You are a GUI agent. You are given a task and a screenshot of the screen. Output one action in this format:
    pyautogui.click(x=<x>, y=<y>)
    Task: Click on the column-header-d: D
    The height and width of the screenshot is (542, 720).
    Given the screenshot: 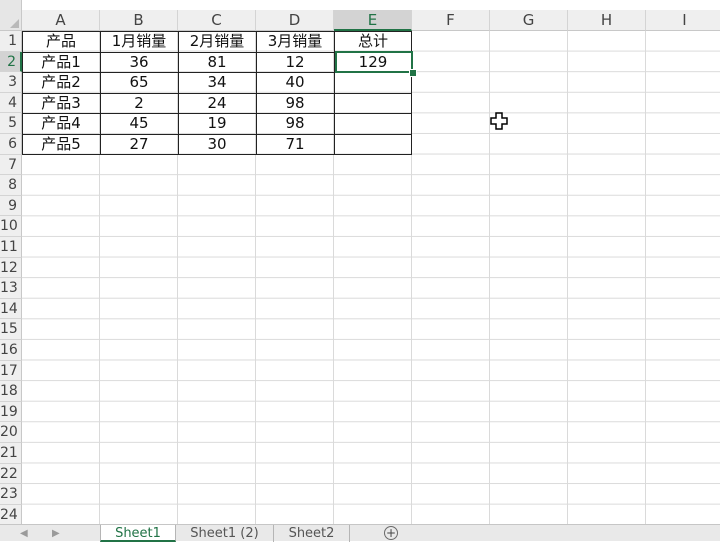 What is the action you would take?
    pyautogui.click(x=295, y=20)
    